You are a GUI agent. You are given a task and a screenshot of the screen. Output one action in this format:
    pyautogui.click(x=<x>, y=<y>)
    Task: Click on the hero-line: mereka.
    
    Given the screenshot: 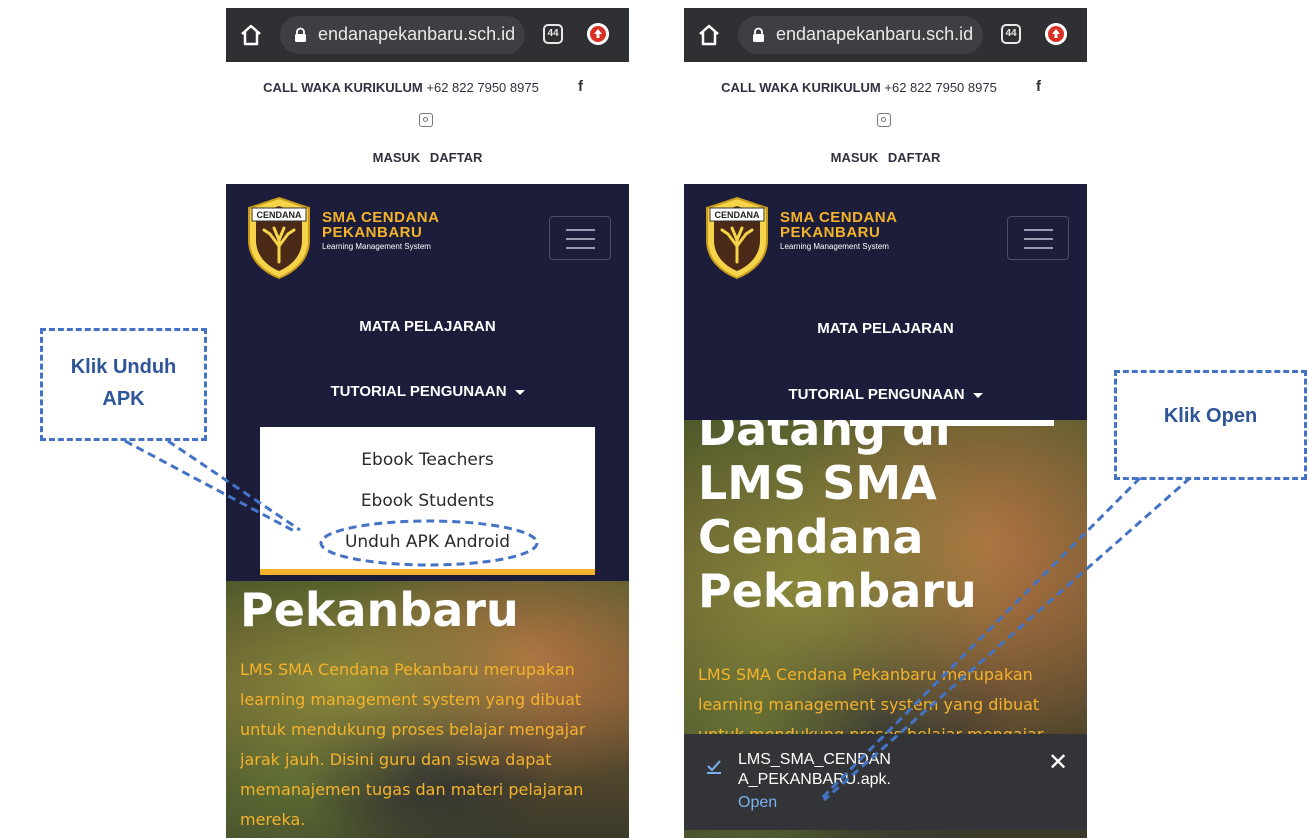 What is the action you would take?
    pyautogui.click(x=273, y=819)
    